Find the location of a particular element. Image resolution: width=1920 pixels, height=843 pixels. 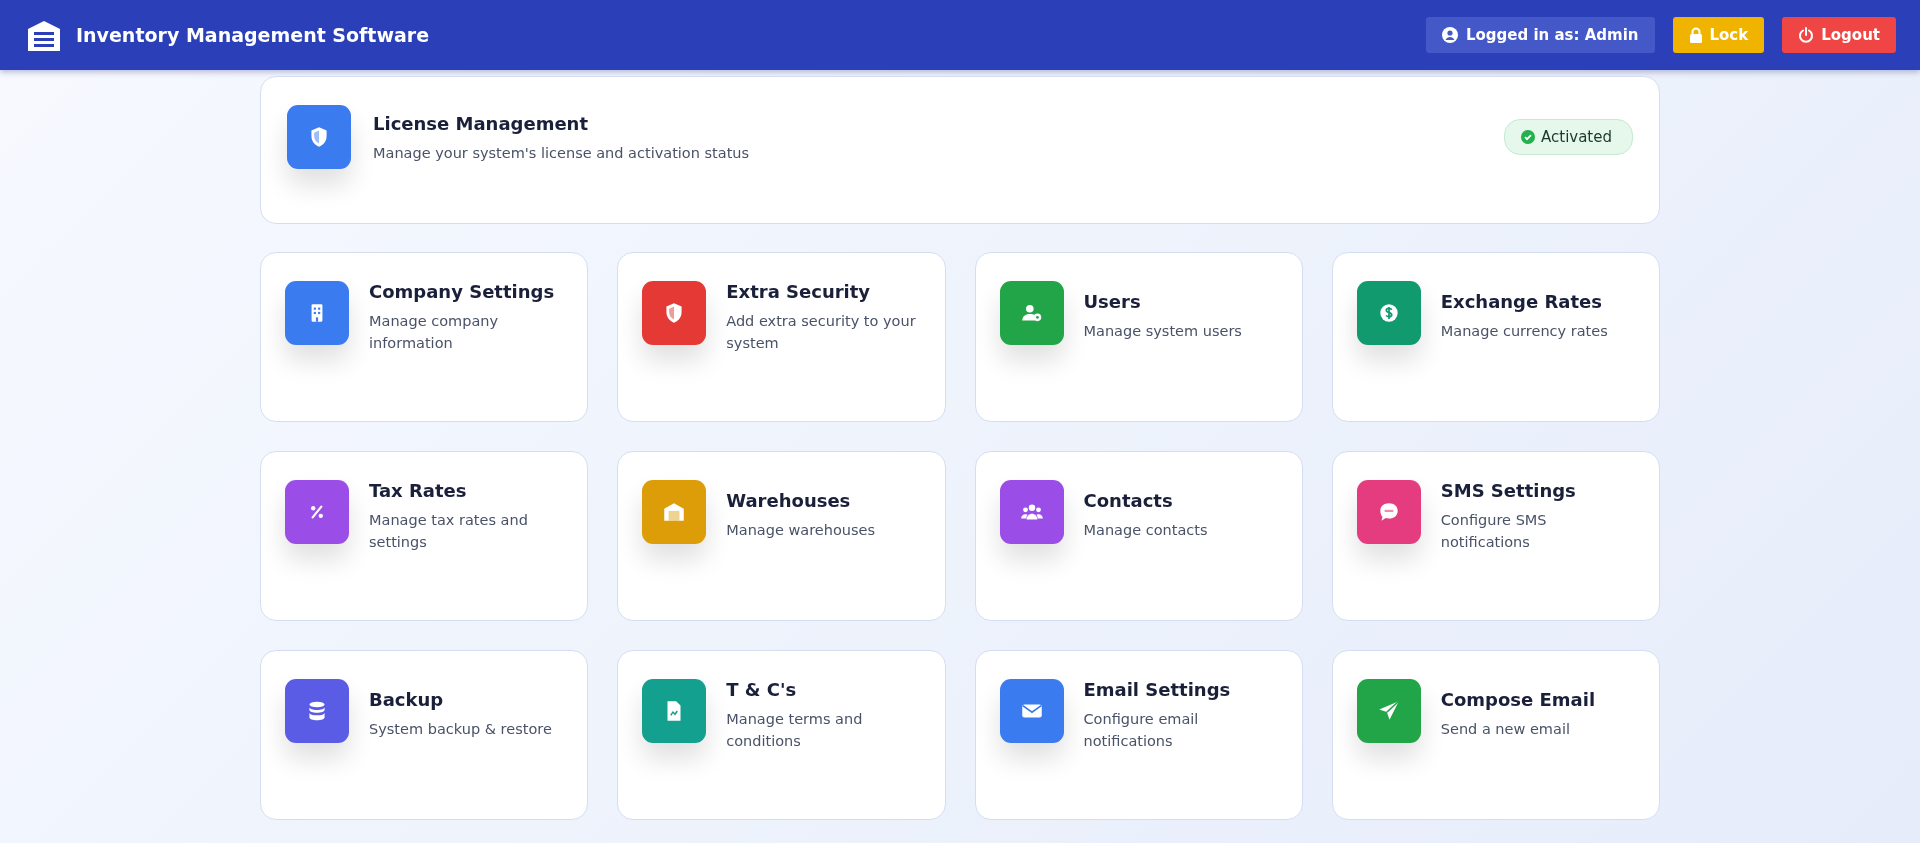

card-description: Add extra security to your system is located at coordinates (821, 333).